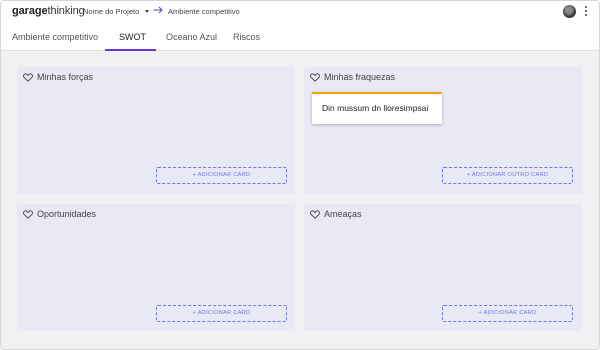 This screenshot has width=600, height=350. I want to click on panel-title: Minhas forças, so click(58, 77).